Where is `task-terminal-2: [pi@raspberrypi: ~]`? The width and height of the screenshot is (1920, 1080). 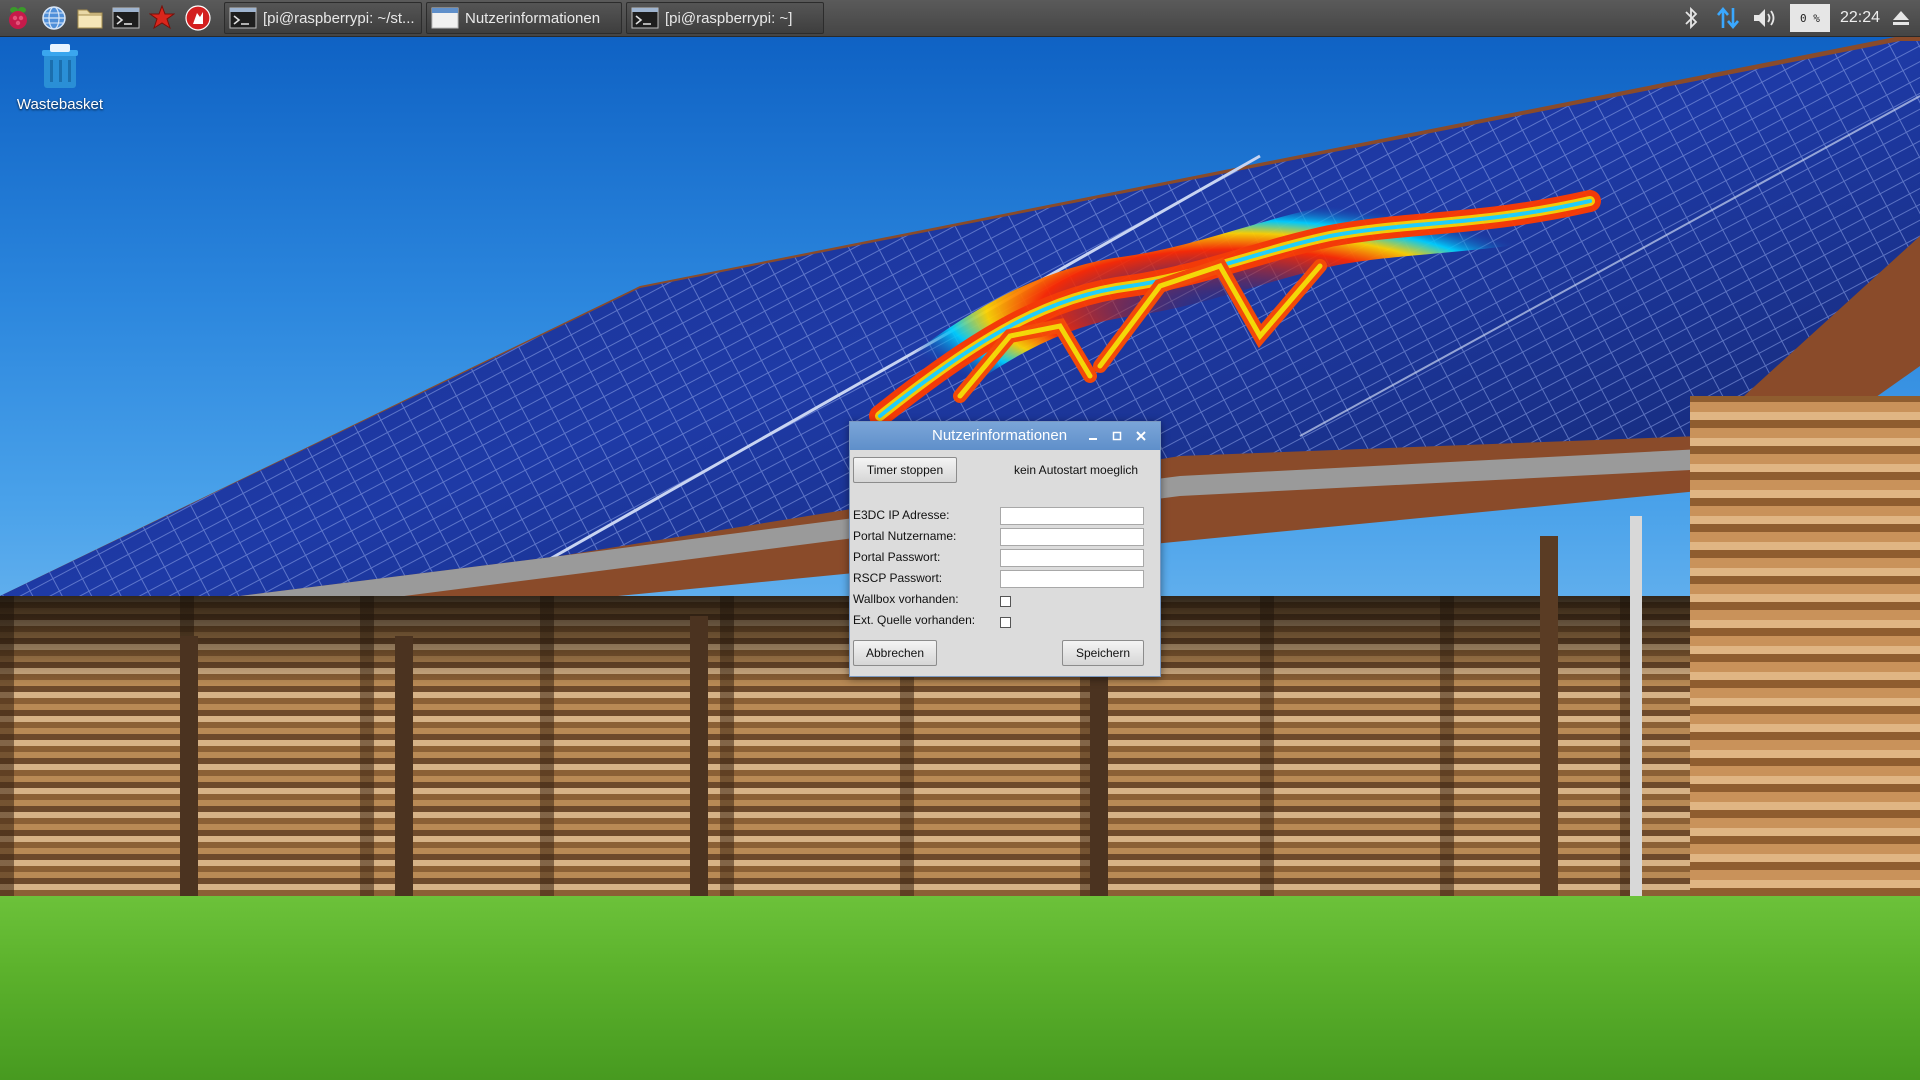 task-terminal-2: [pi@raspberrypi: ~] is located at coordinates (725, 18).